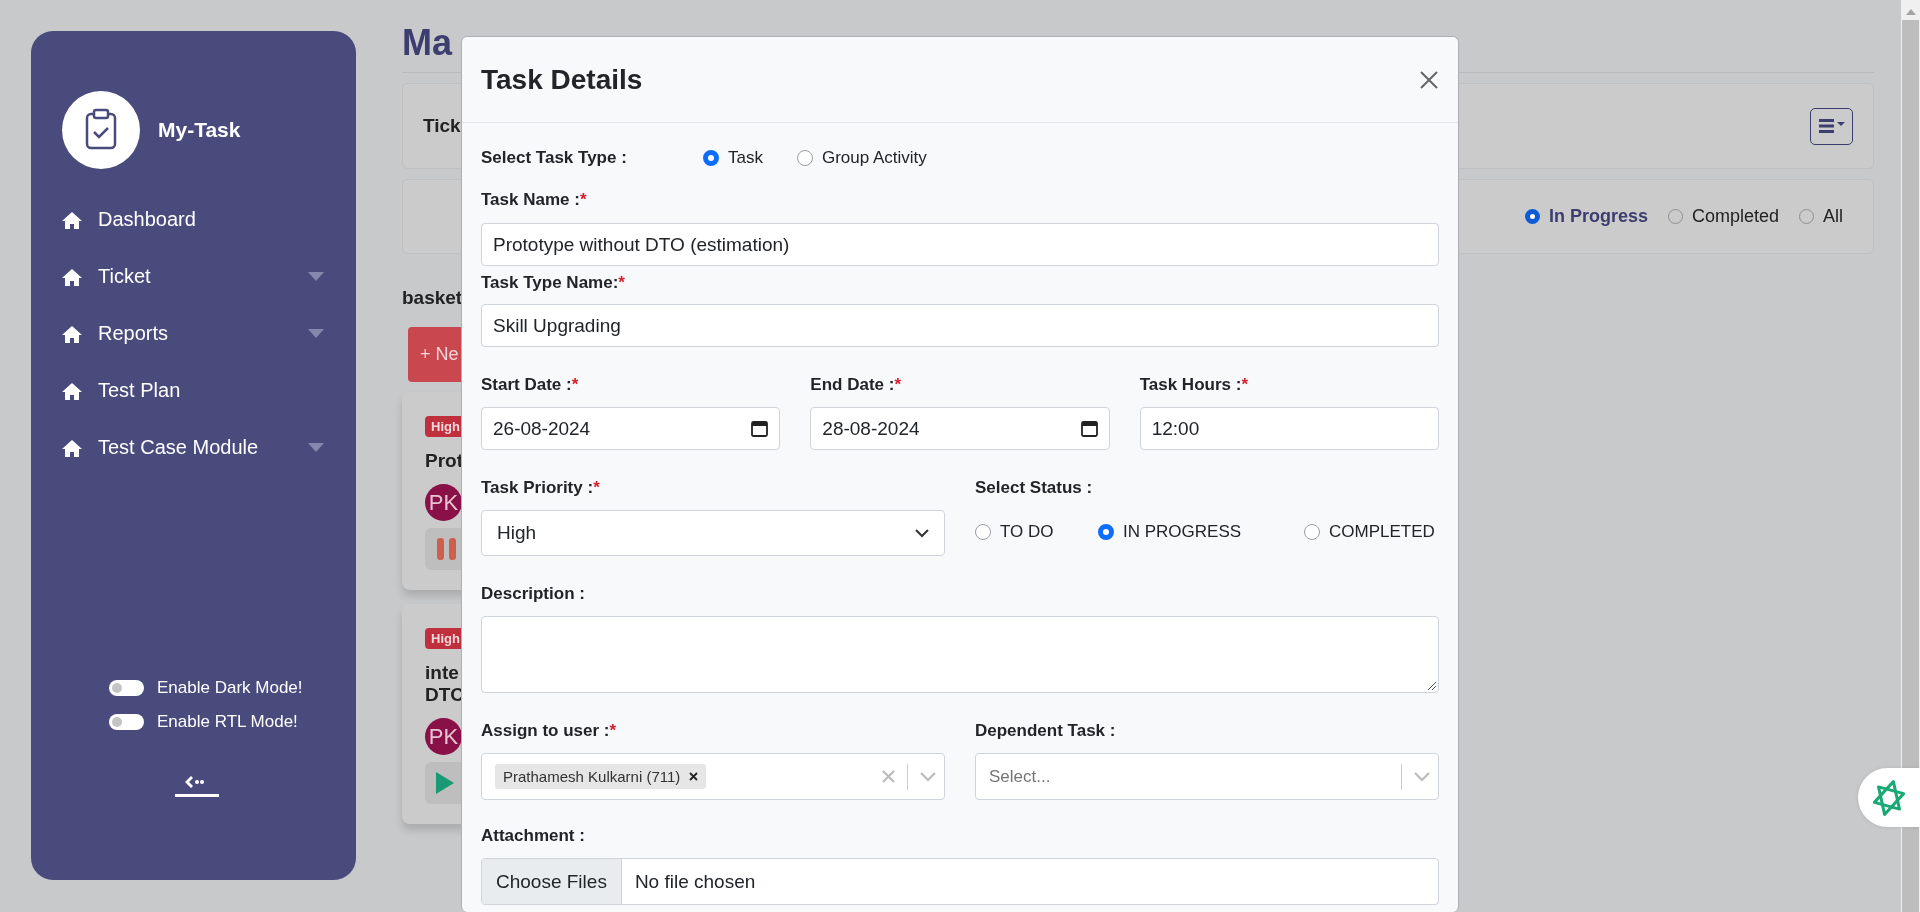 The image size is (1920, 912). What do you see at coordinates (193, 276) in the screenshot?
I see `nav-item: Ticket` at bounding box center [193, 276].